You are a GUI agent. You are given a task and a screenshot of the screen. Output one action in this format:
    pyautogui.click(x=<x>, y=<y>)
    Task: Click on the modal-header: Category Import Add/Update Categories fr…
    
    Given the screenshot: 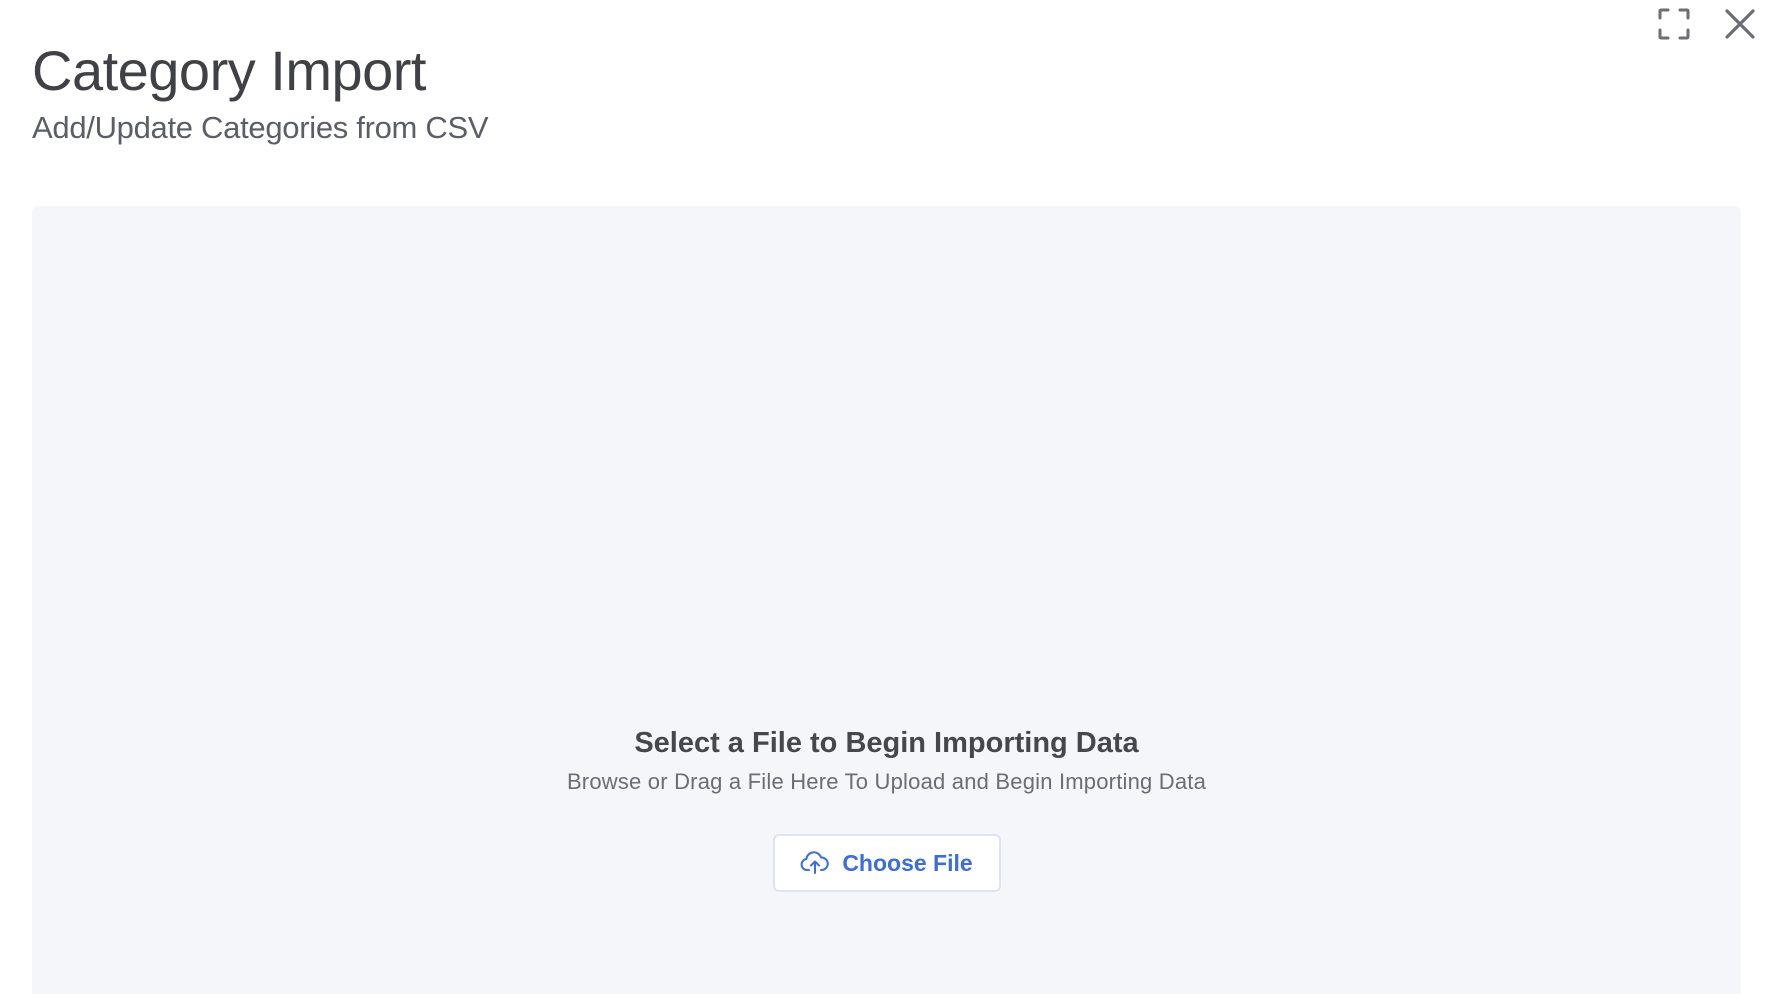 What is the action you would take?
    pyautogui.click(x=260, y=92)
    